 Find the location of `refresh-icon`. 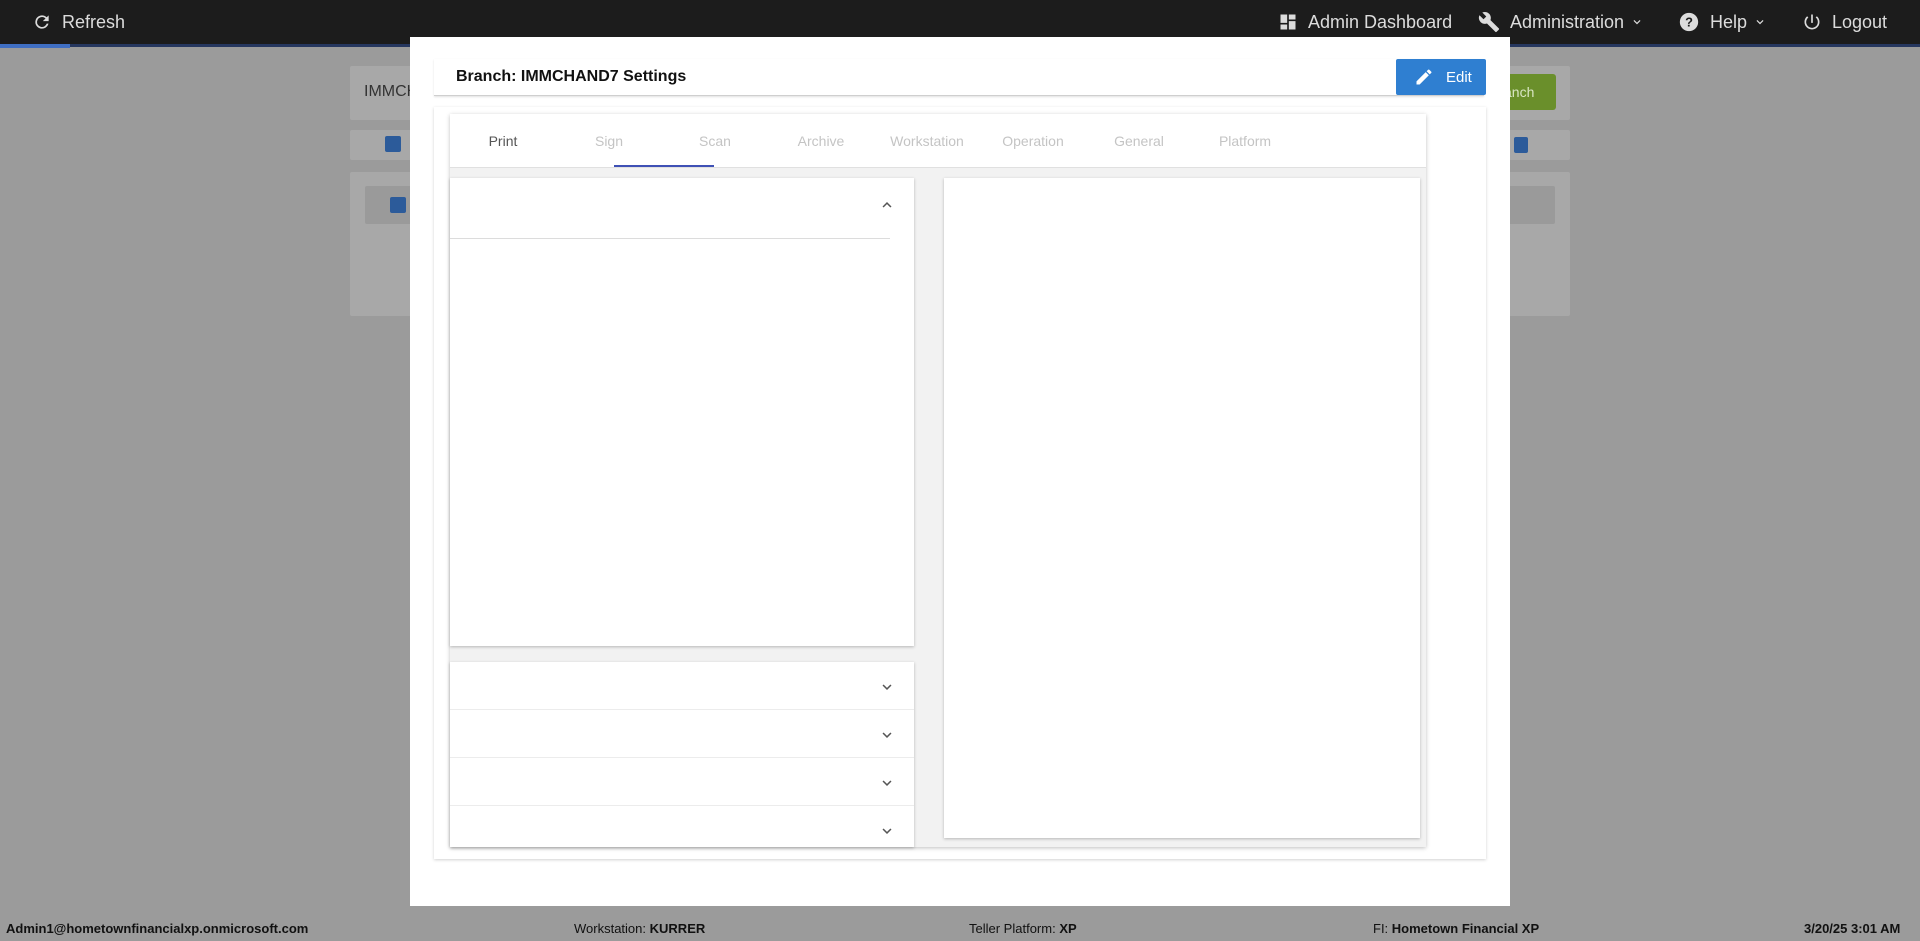

refresh-icon is located at coordinates (42, 22).